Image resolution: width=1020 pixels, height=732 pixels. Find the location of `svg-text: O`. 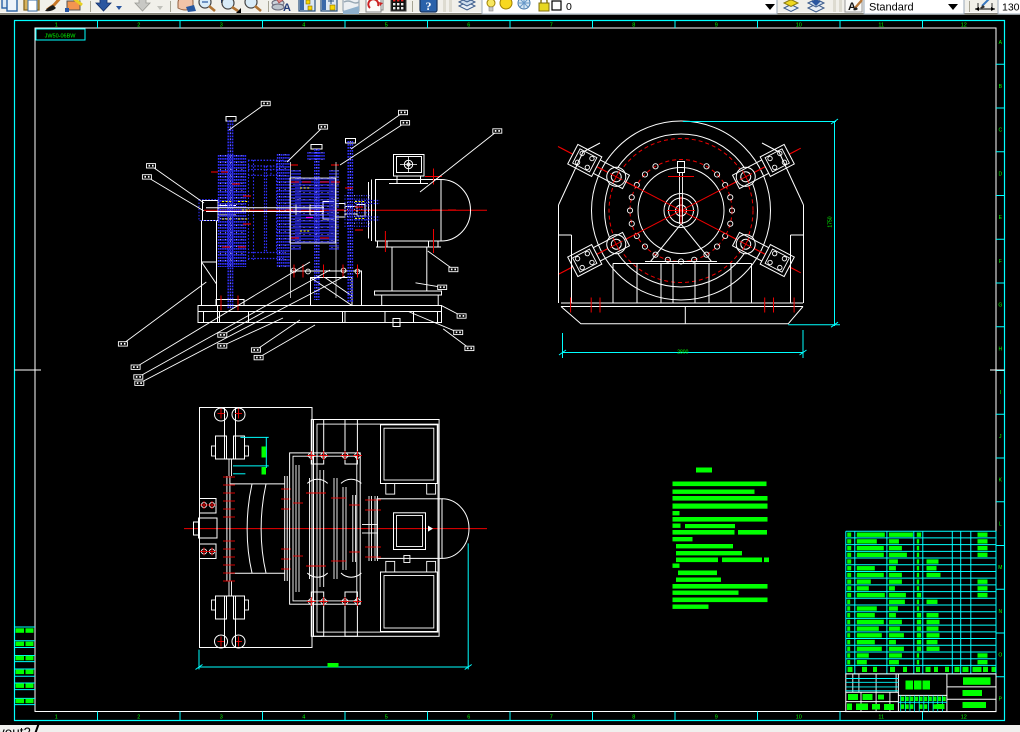

svg-text: O is located at coordinates (1000, 656).